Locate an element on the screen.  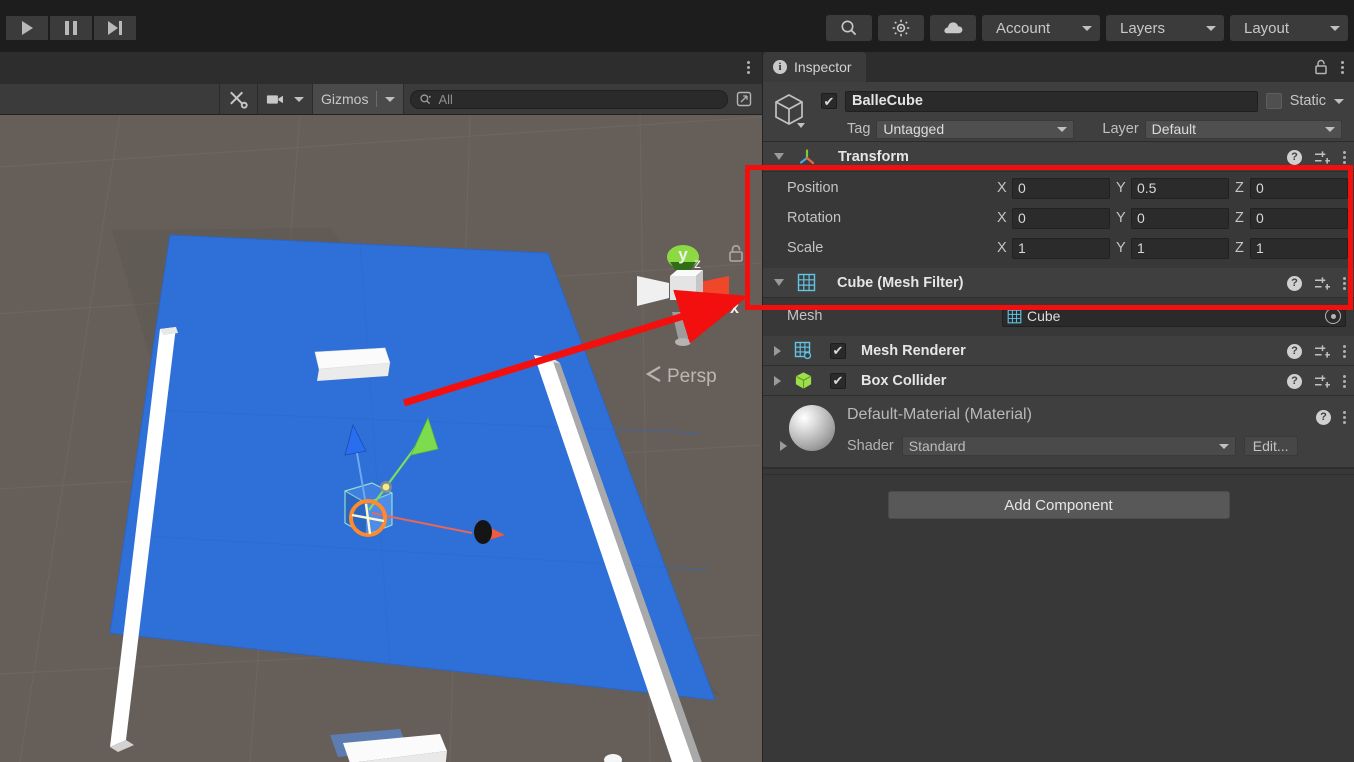
box-collider-foldout-icon is located at coordinates (777, 380).